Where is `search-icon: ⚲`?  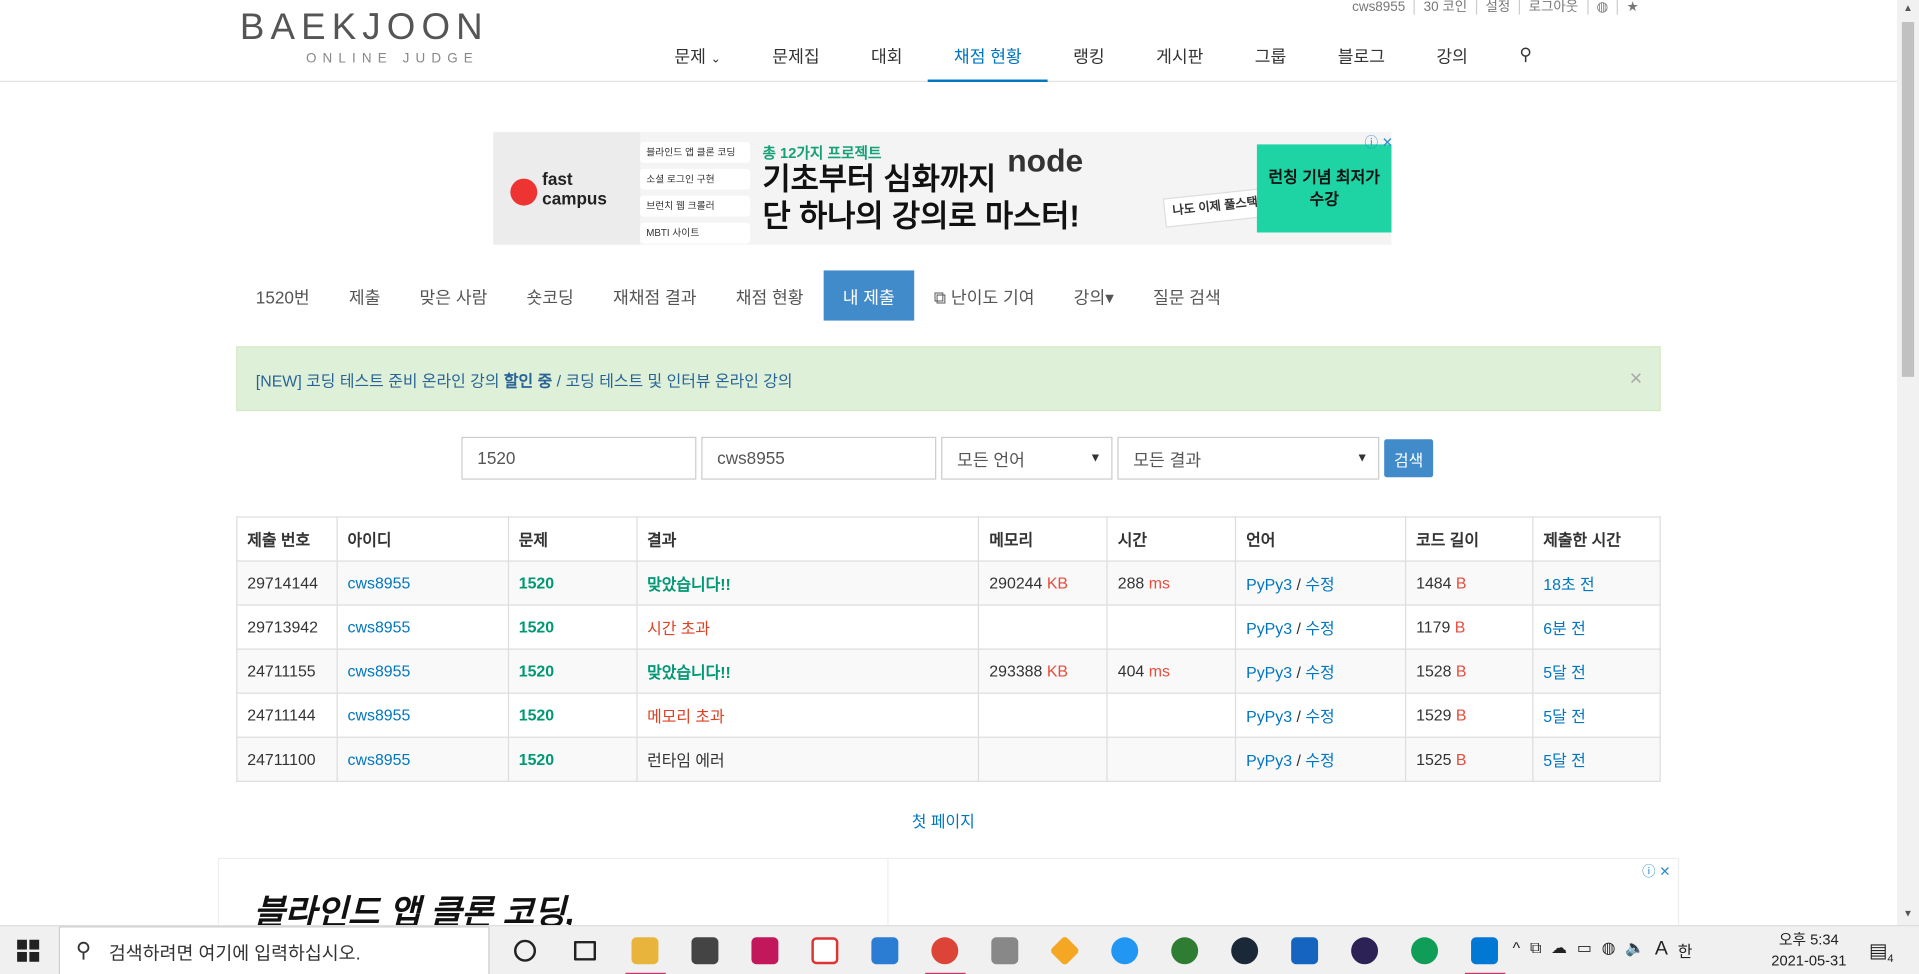 search-icon: ⚲ is located at coordinates (1526, 55).